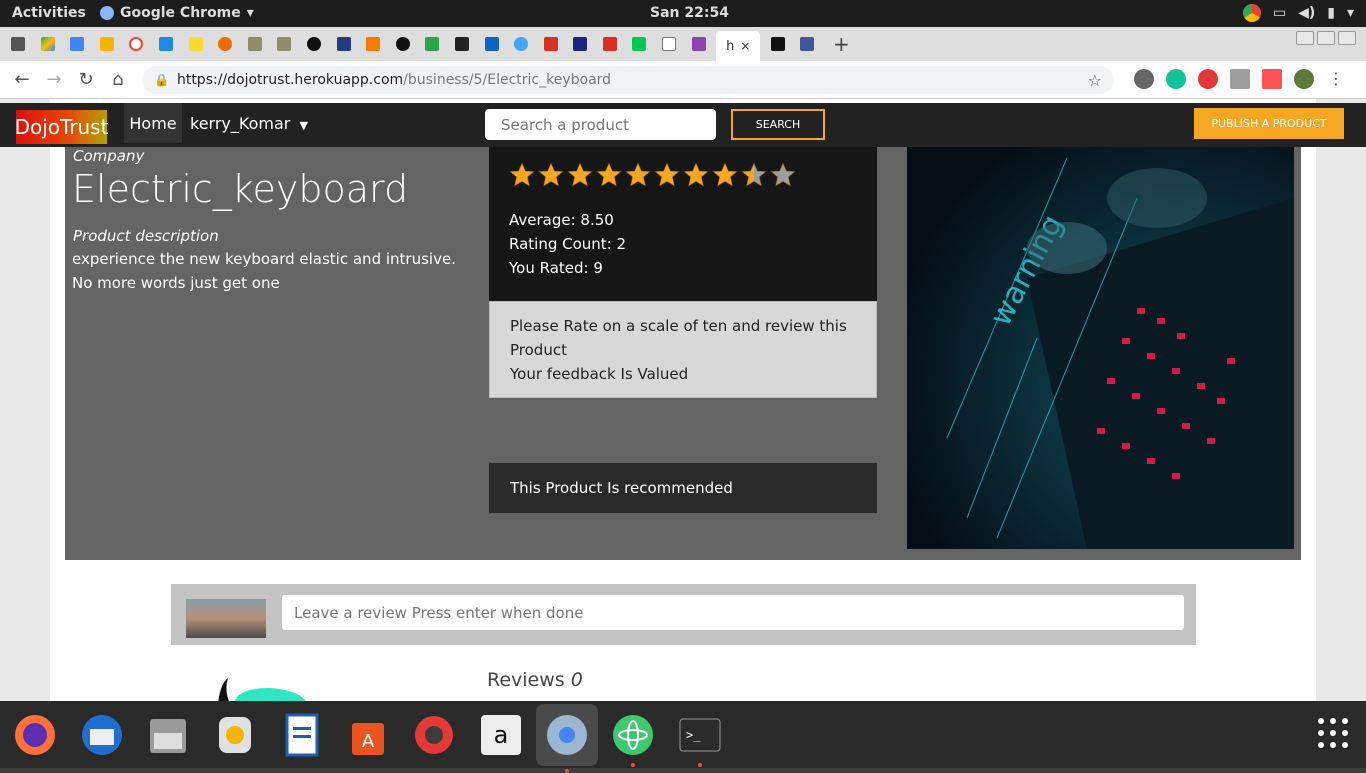 Image resolution: width=1366 pixels, height=773 pixels. What do you see at coordinates (689, 13) in the screenshot?
I see `clock: San 22:54` at bounding box center [689, 13].